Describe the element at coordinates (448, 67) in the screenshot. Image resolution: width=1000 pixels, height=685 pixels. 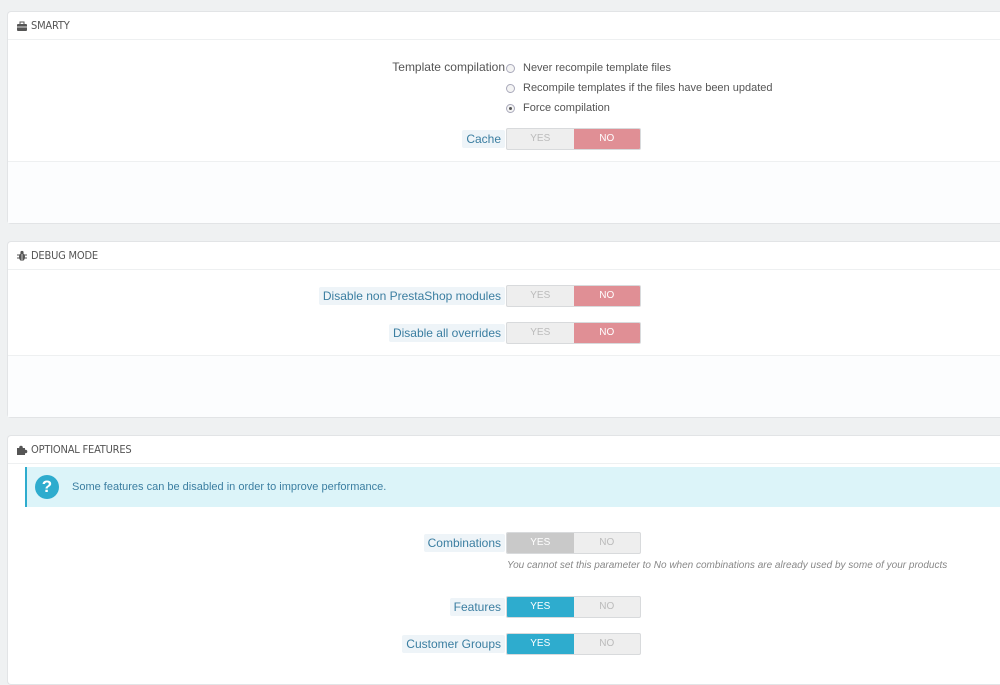
I see `template-compilation-label: Template compilation` at that location.